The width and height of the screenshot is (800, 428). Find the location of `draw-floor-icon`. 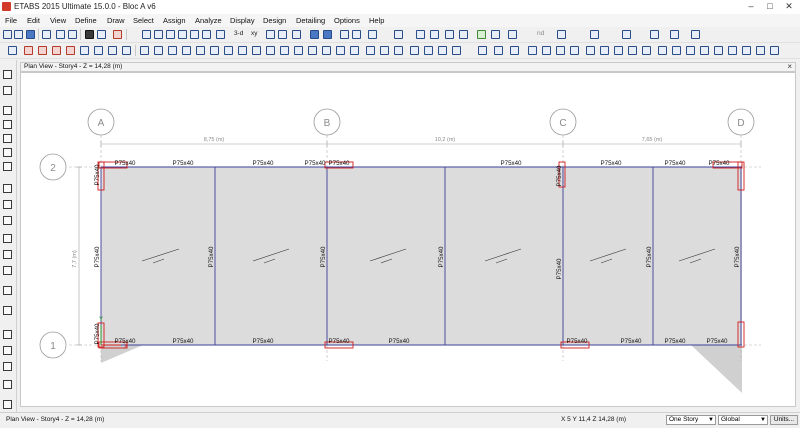

draw-floor-icon is located at coordinates (98, 50).